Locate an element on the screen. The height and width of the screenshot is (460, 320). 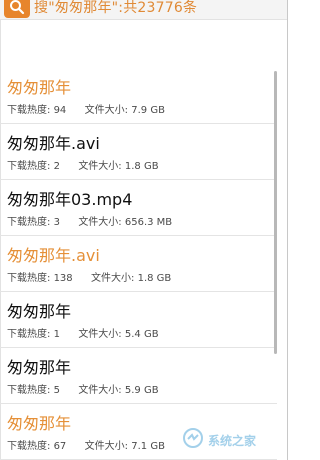
downloads-value: 1 is located at coordinates (56, 334).